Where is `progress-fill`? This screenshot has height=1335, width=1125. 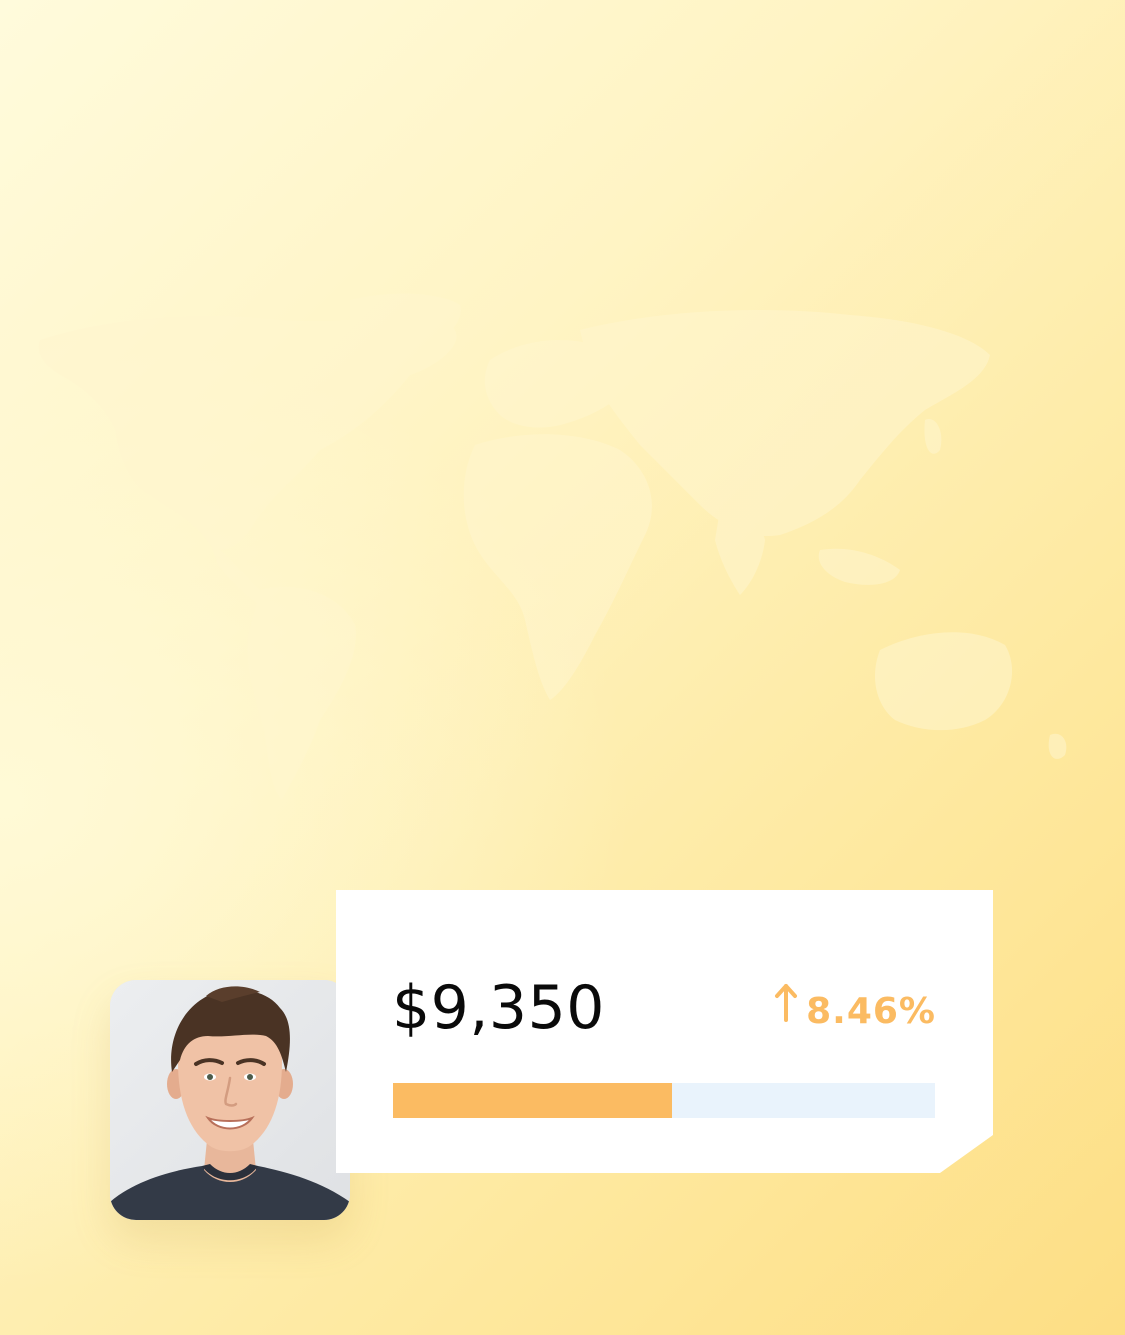
progress-fill is located at coordinates (532, 1100).